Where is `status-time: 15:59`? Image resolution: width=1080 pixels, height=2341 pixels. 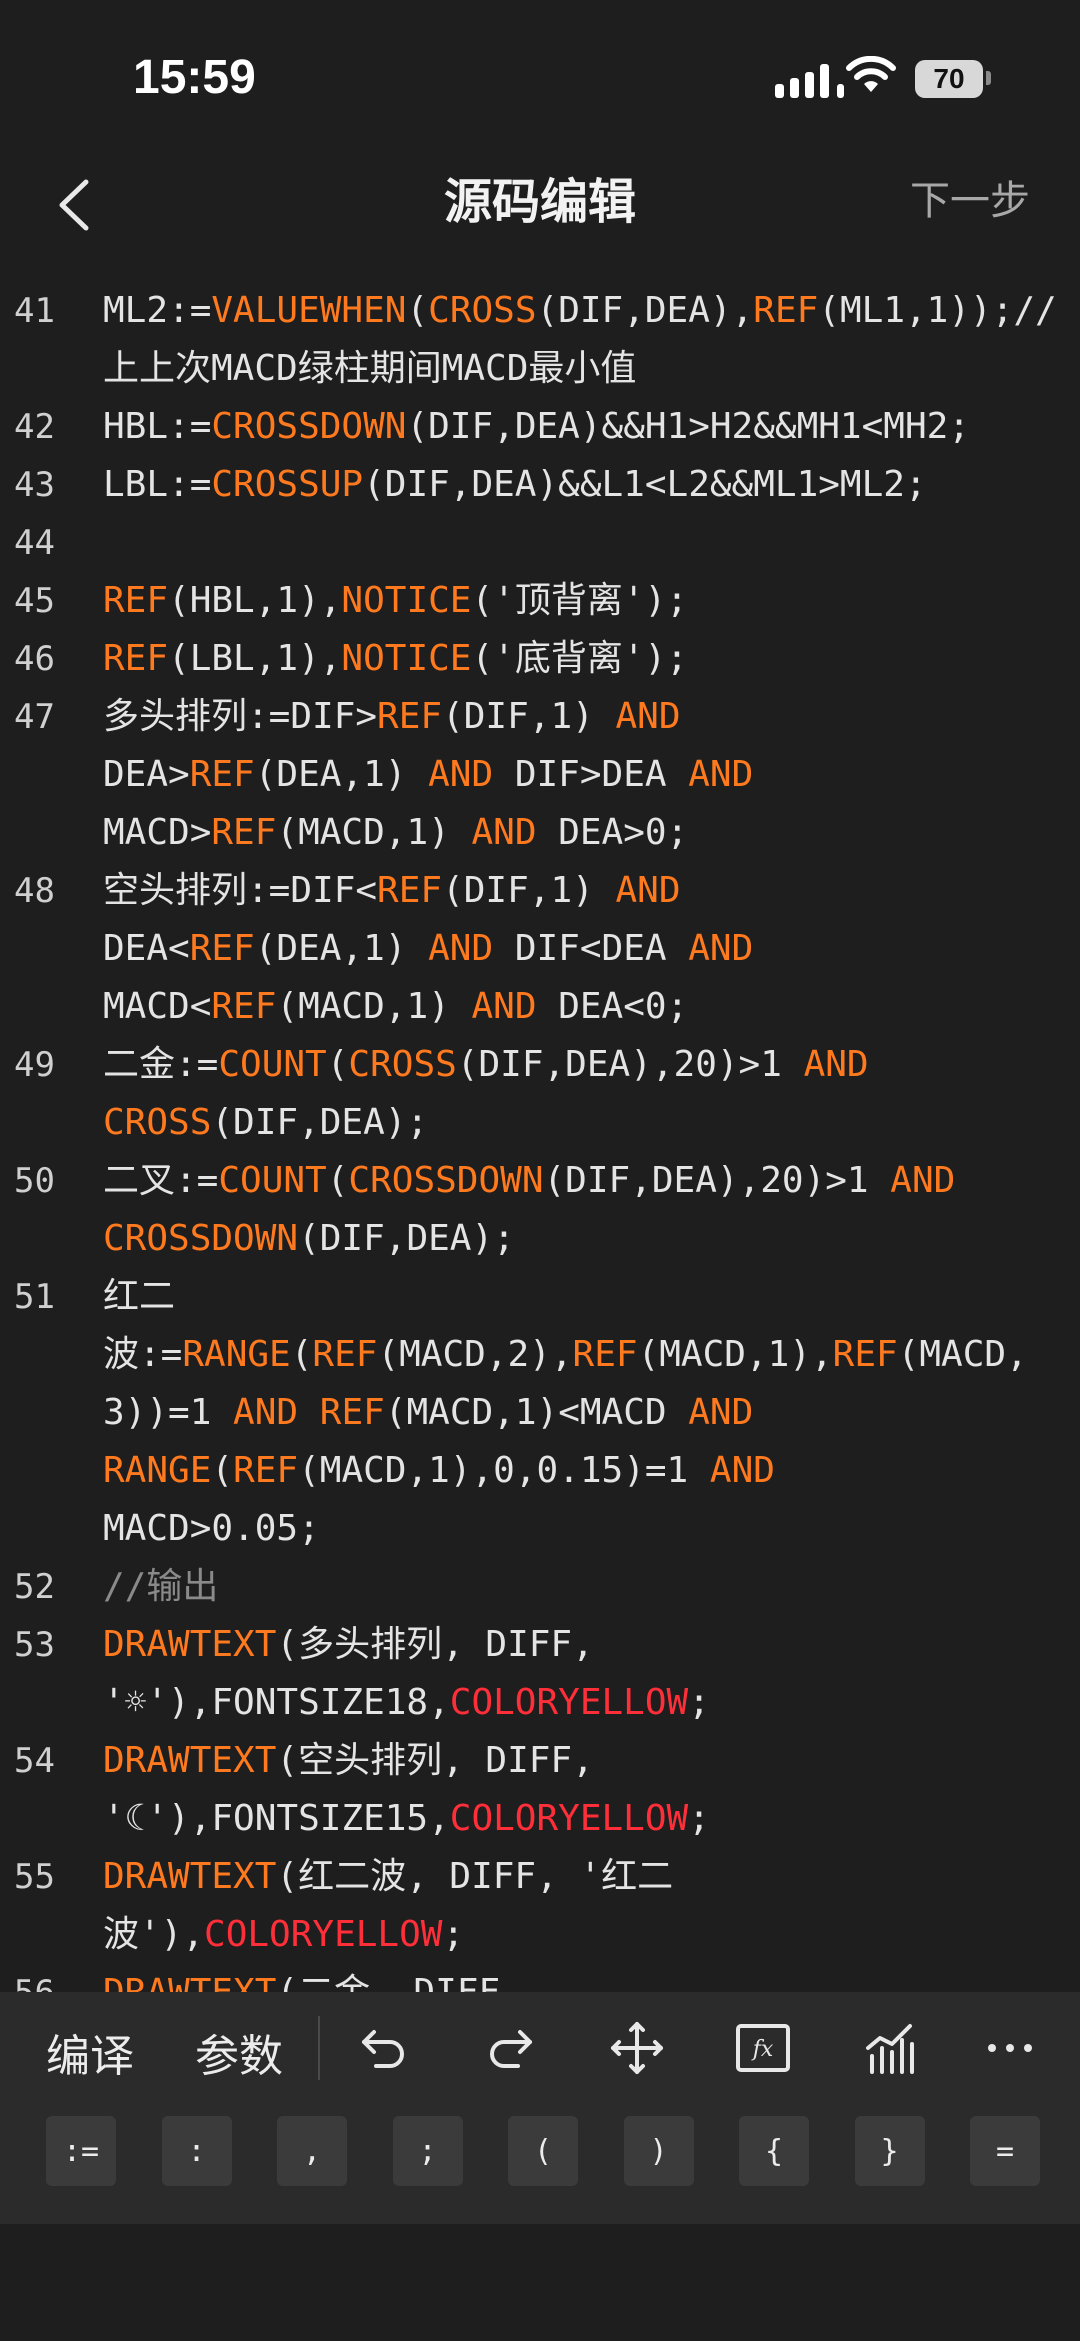 status-time: 15:59 is located at coordinates (194, 77).